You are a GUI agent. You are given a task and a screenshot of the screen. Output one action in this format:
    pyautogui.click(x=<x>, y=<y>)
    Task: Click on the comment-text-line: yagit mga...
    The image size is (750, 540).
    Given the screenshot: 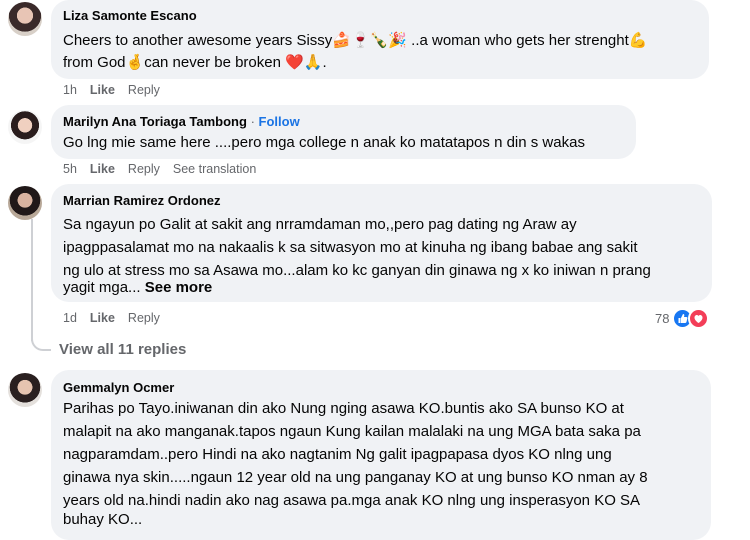 What is the action you would take?
    pyautogui.click(x=102, y=287)
    